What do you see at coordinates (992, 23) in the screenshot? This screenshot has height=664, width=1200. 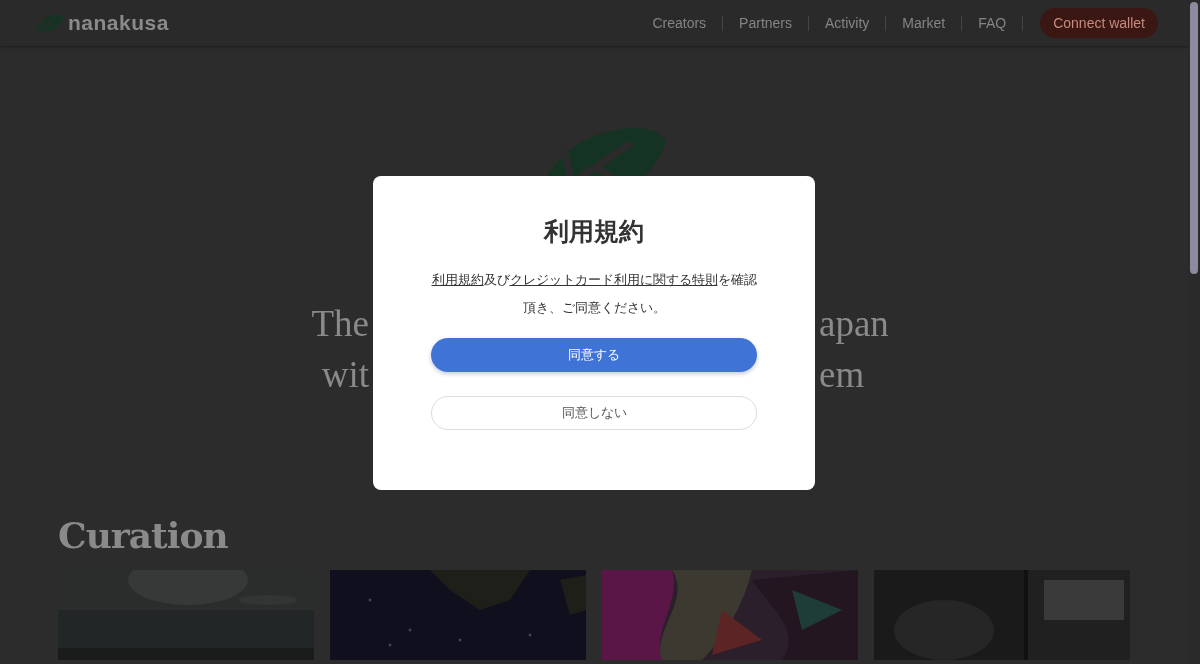 I see `nav-link: FAQ` at bounding box center [992, 23].